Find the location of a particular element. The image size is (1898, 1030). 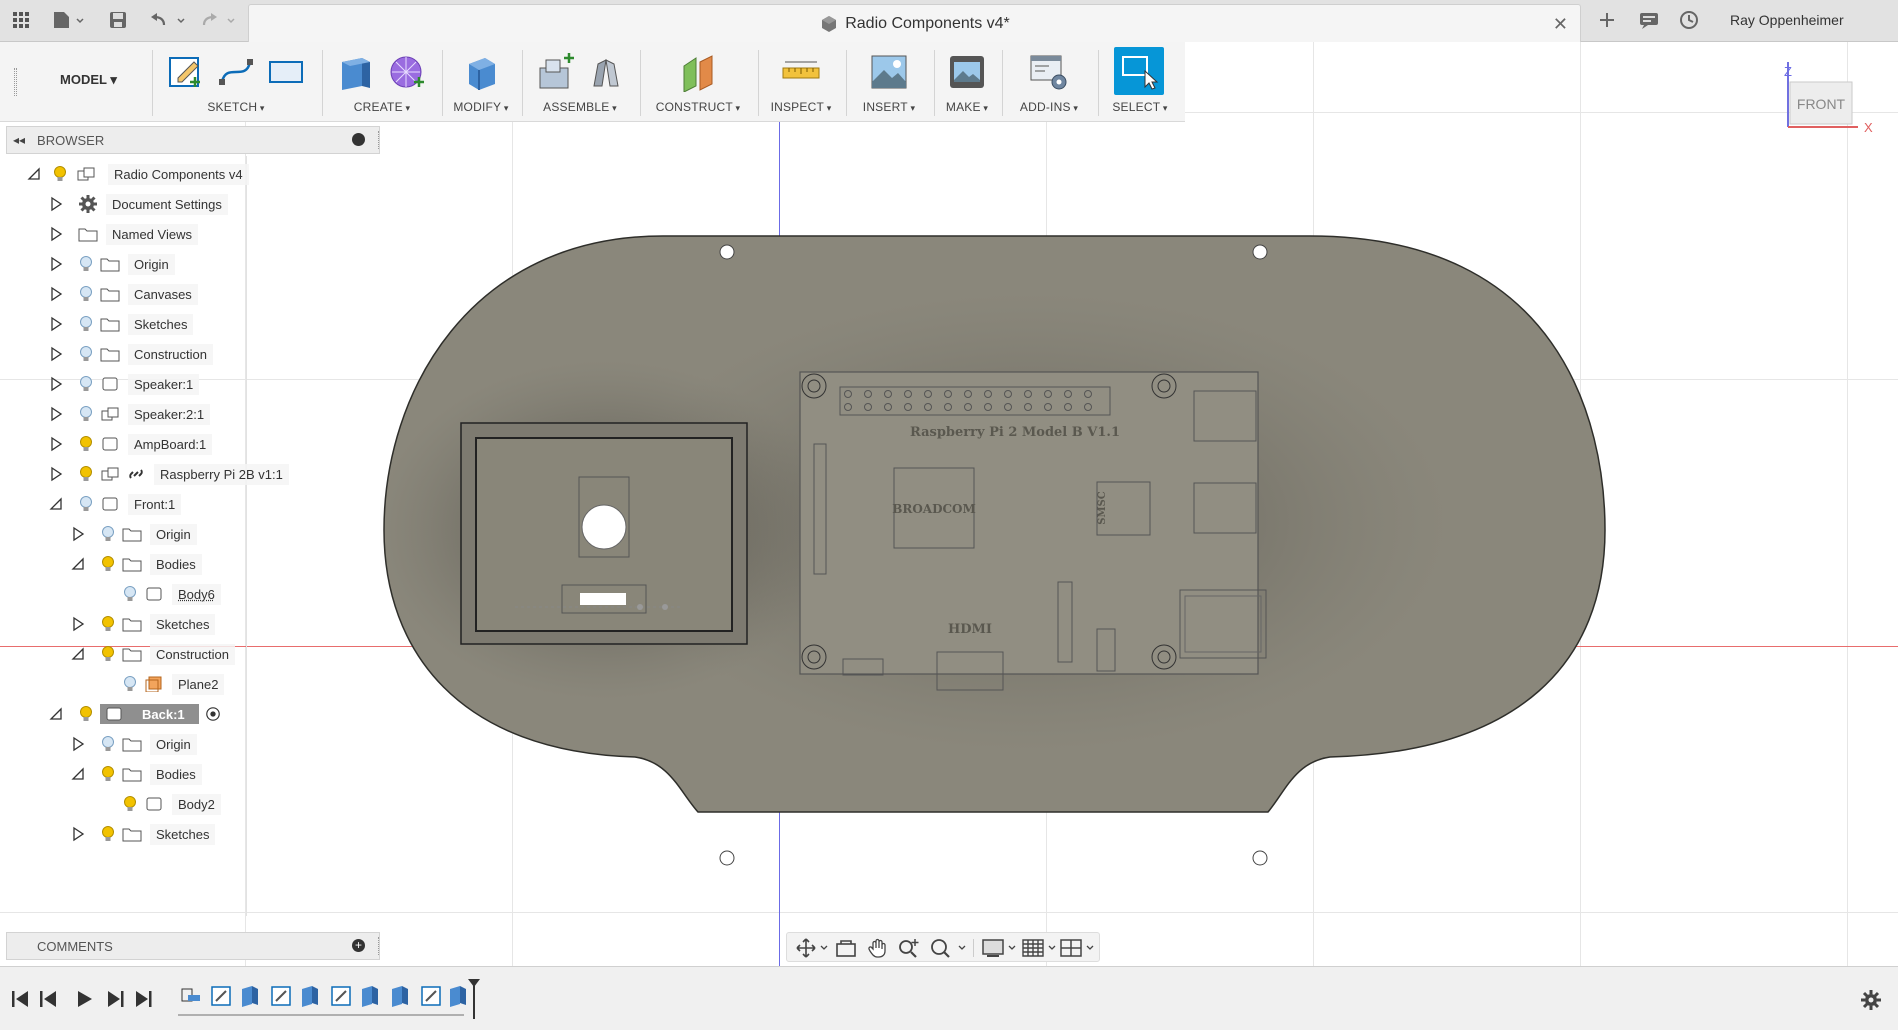

inspect-group: INSPECT is located at coordinates (801, 82).